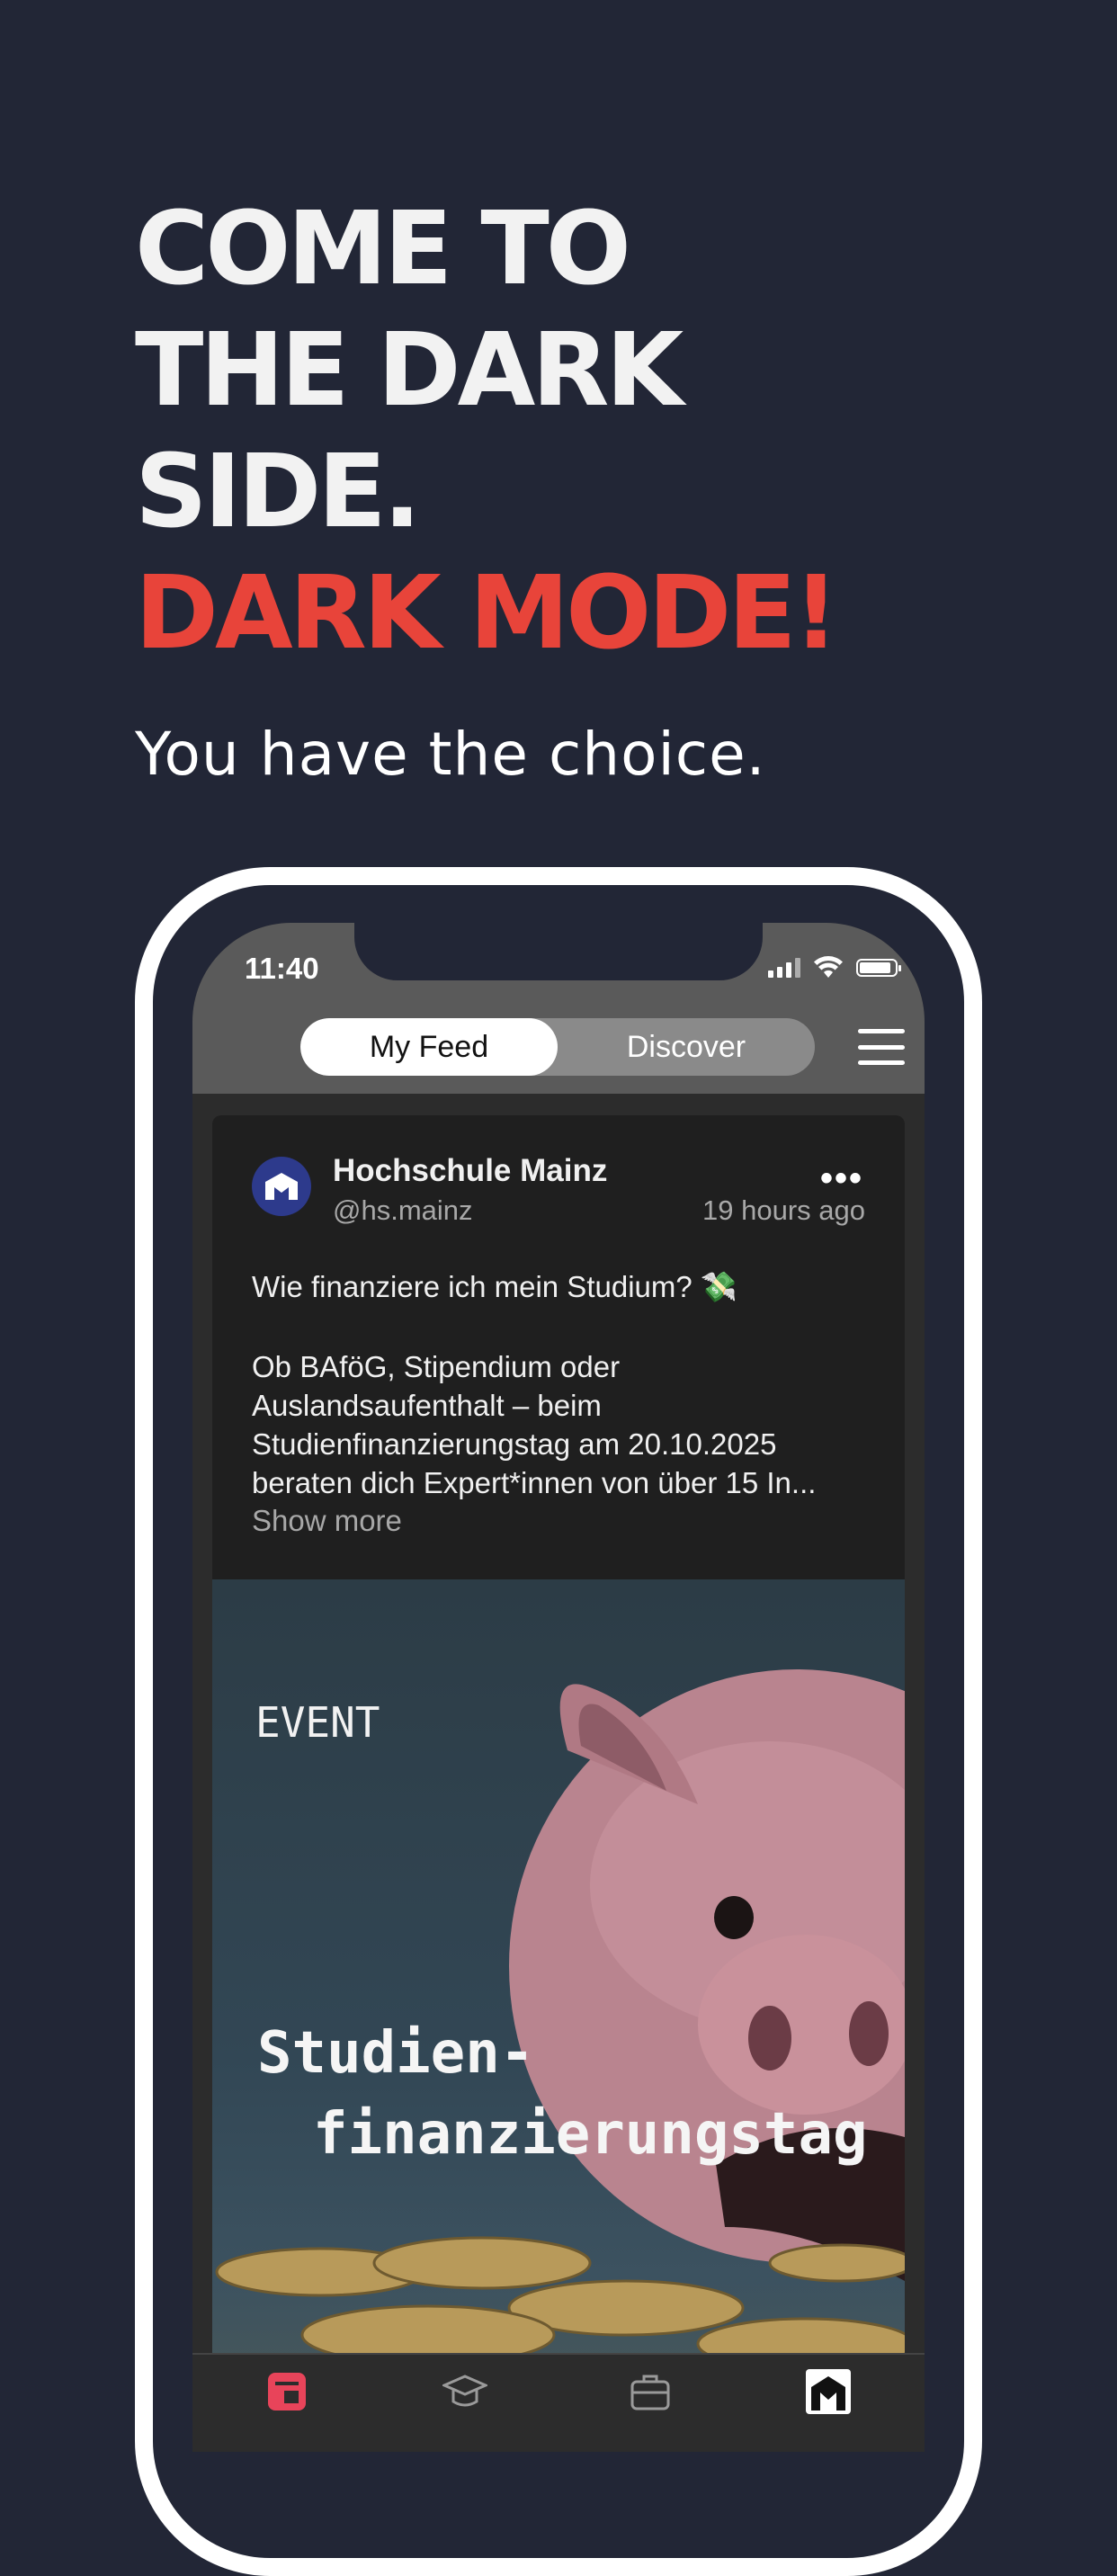 This screenshot has width=1117, height=2576. What do you see at coordinates (841, 1178) in the screenshot?
I see `more-options-icon: •••` at bounding box center [841, 1178].